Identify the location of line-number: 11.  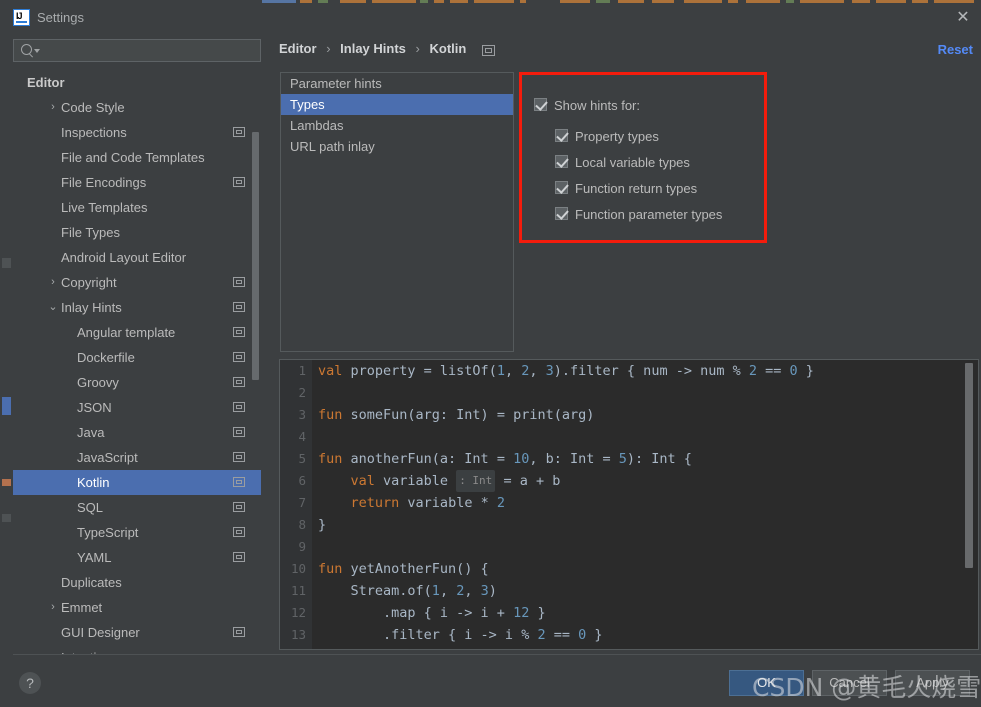
(298, 590).